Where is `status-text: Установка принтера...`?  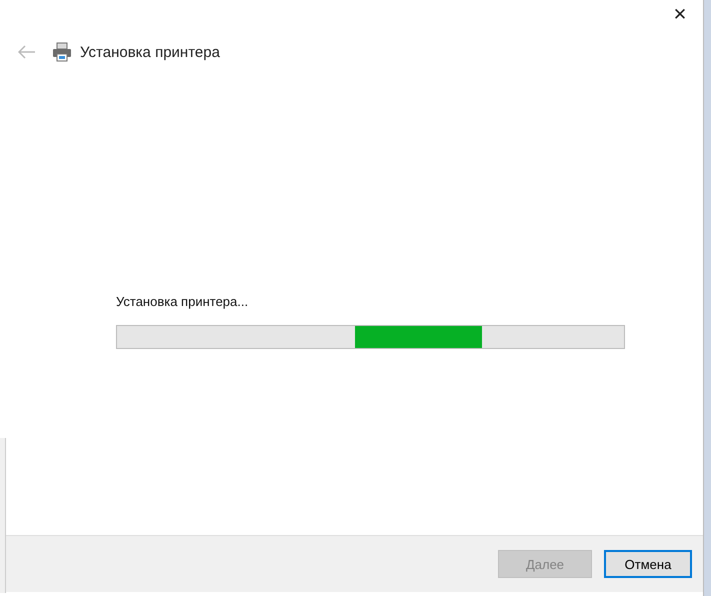
status-text: Установка принтера... is located at coordinates (183, 301).